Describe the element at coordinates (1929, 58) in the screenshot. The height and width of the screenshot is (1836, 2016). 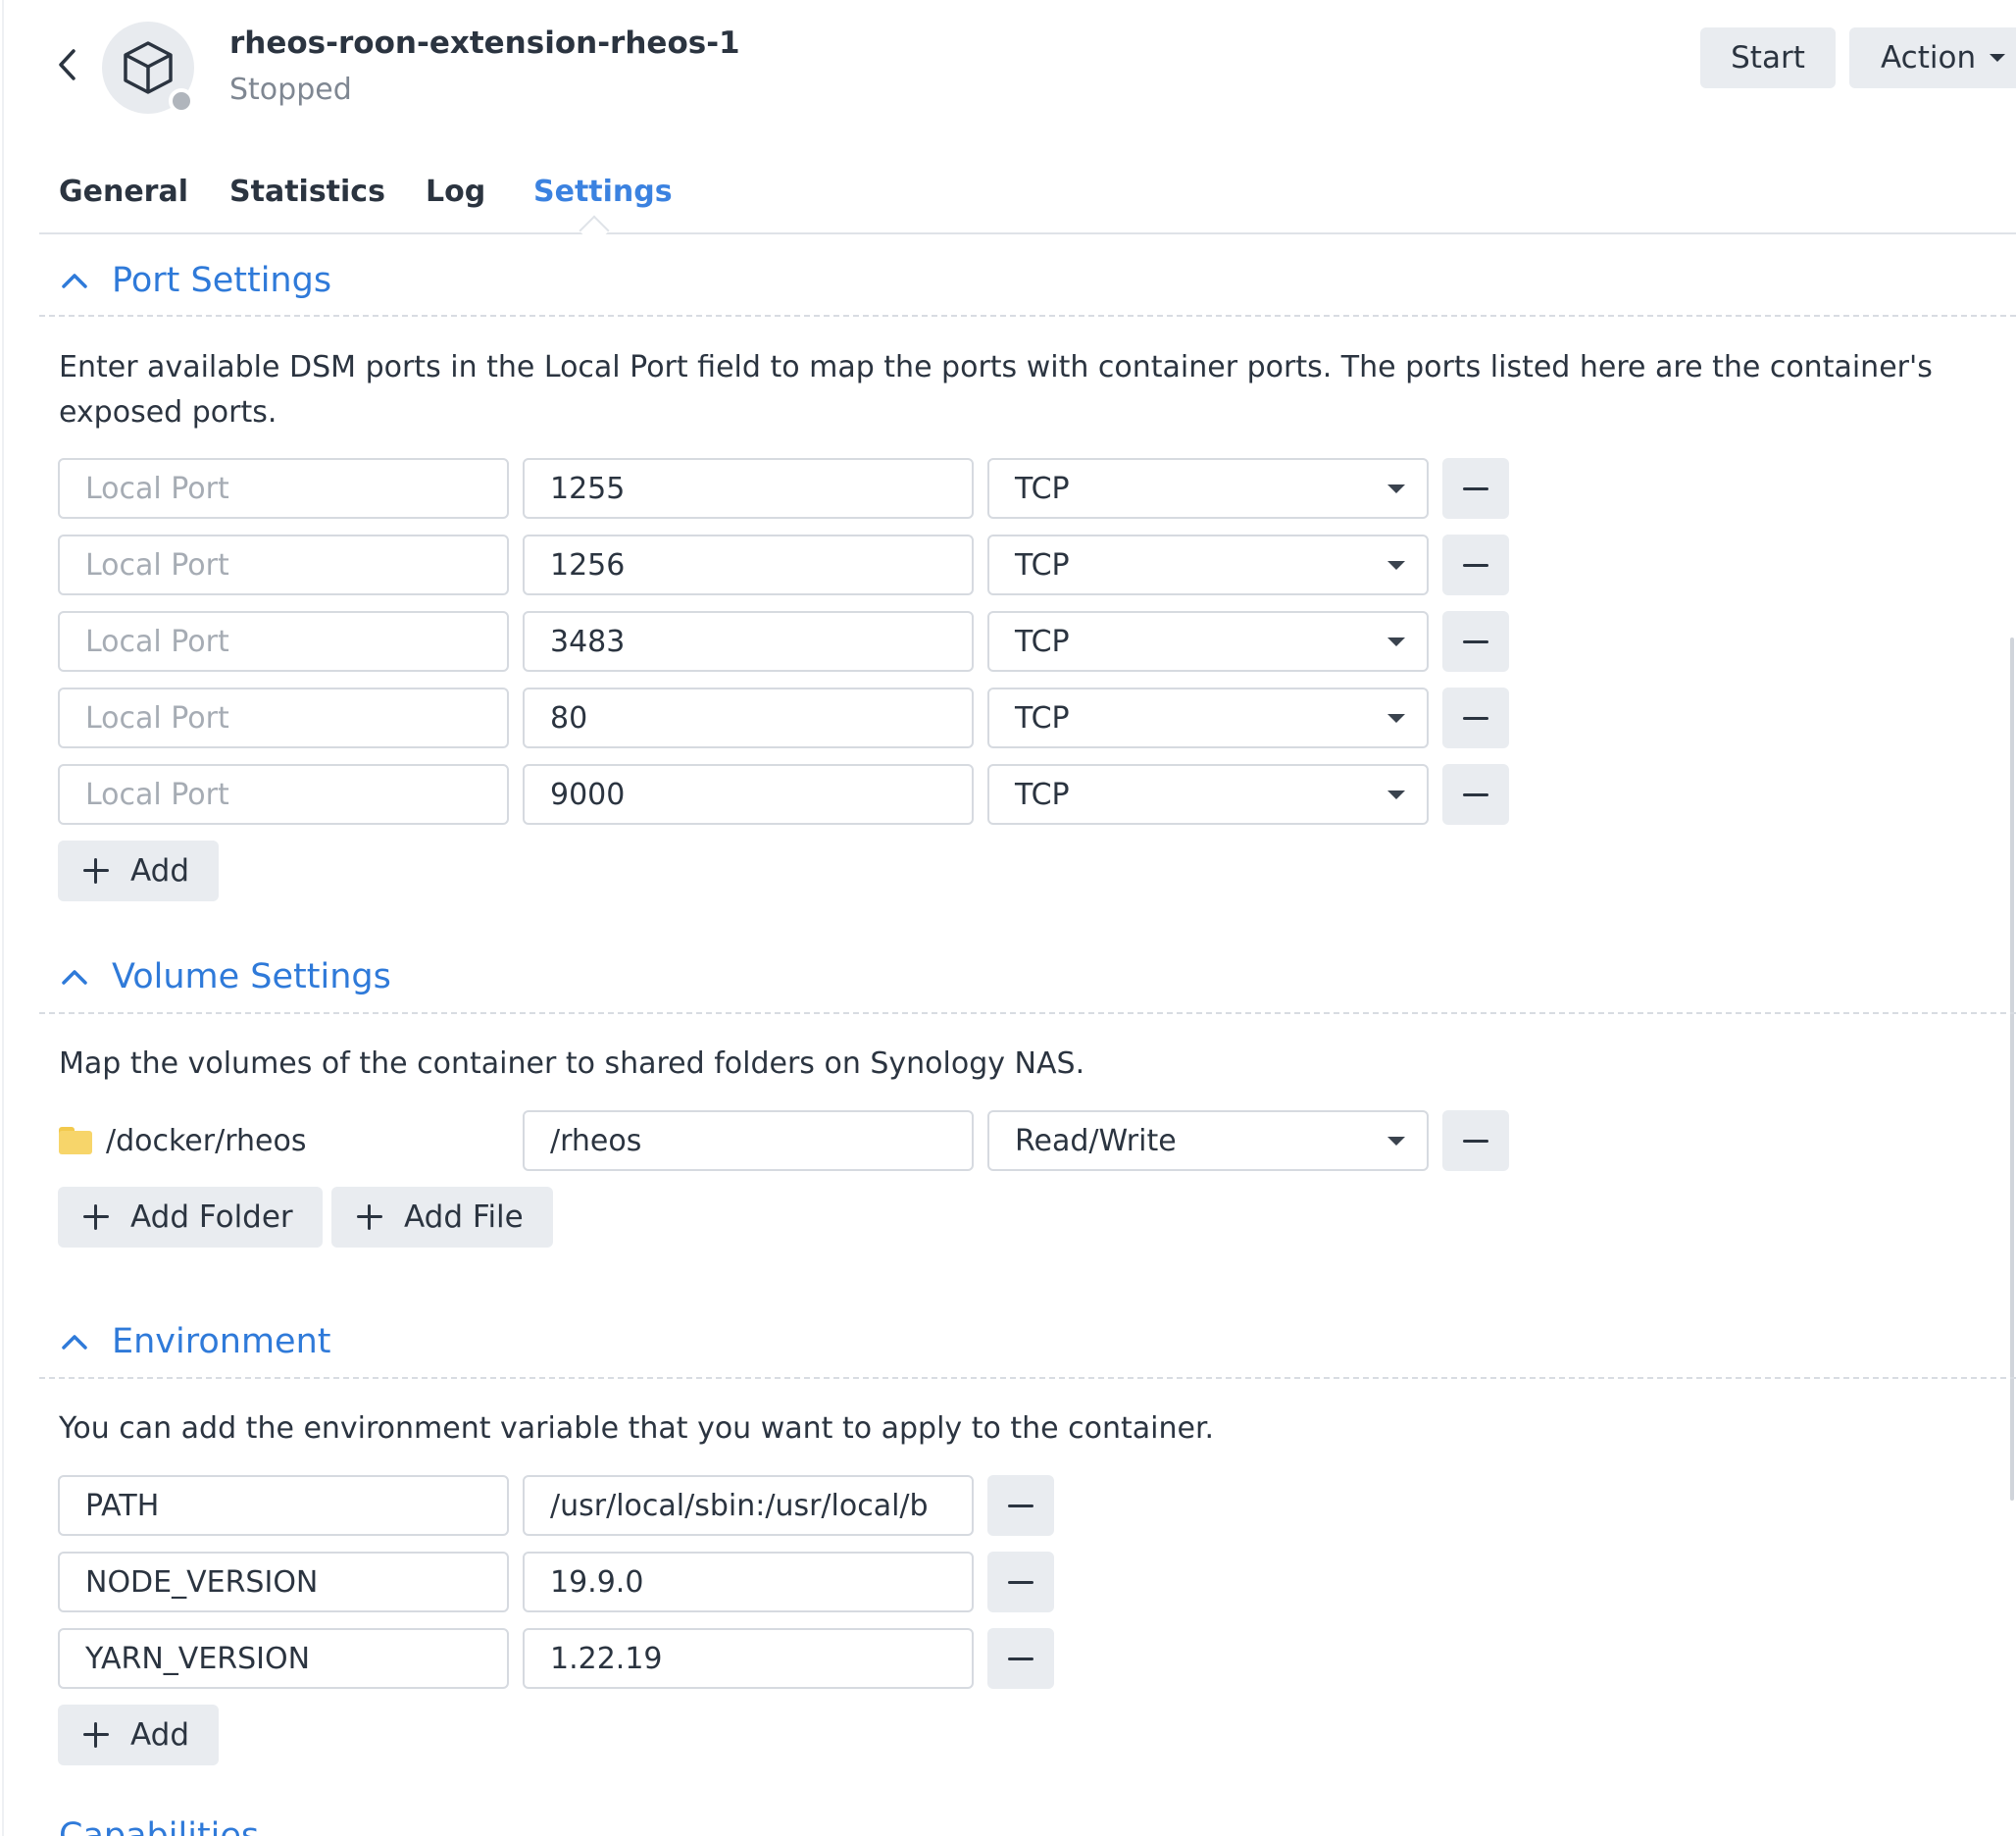
I see `action-button-label: Action` at that location.